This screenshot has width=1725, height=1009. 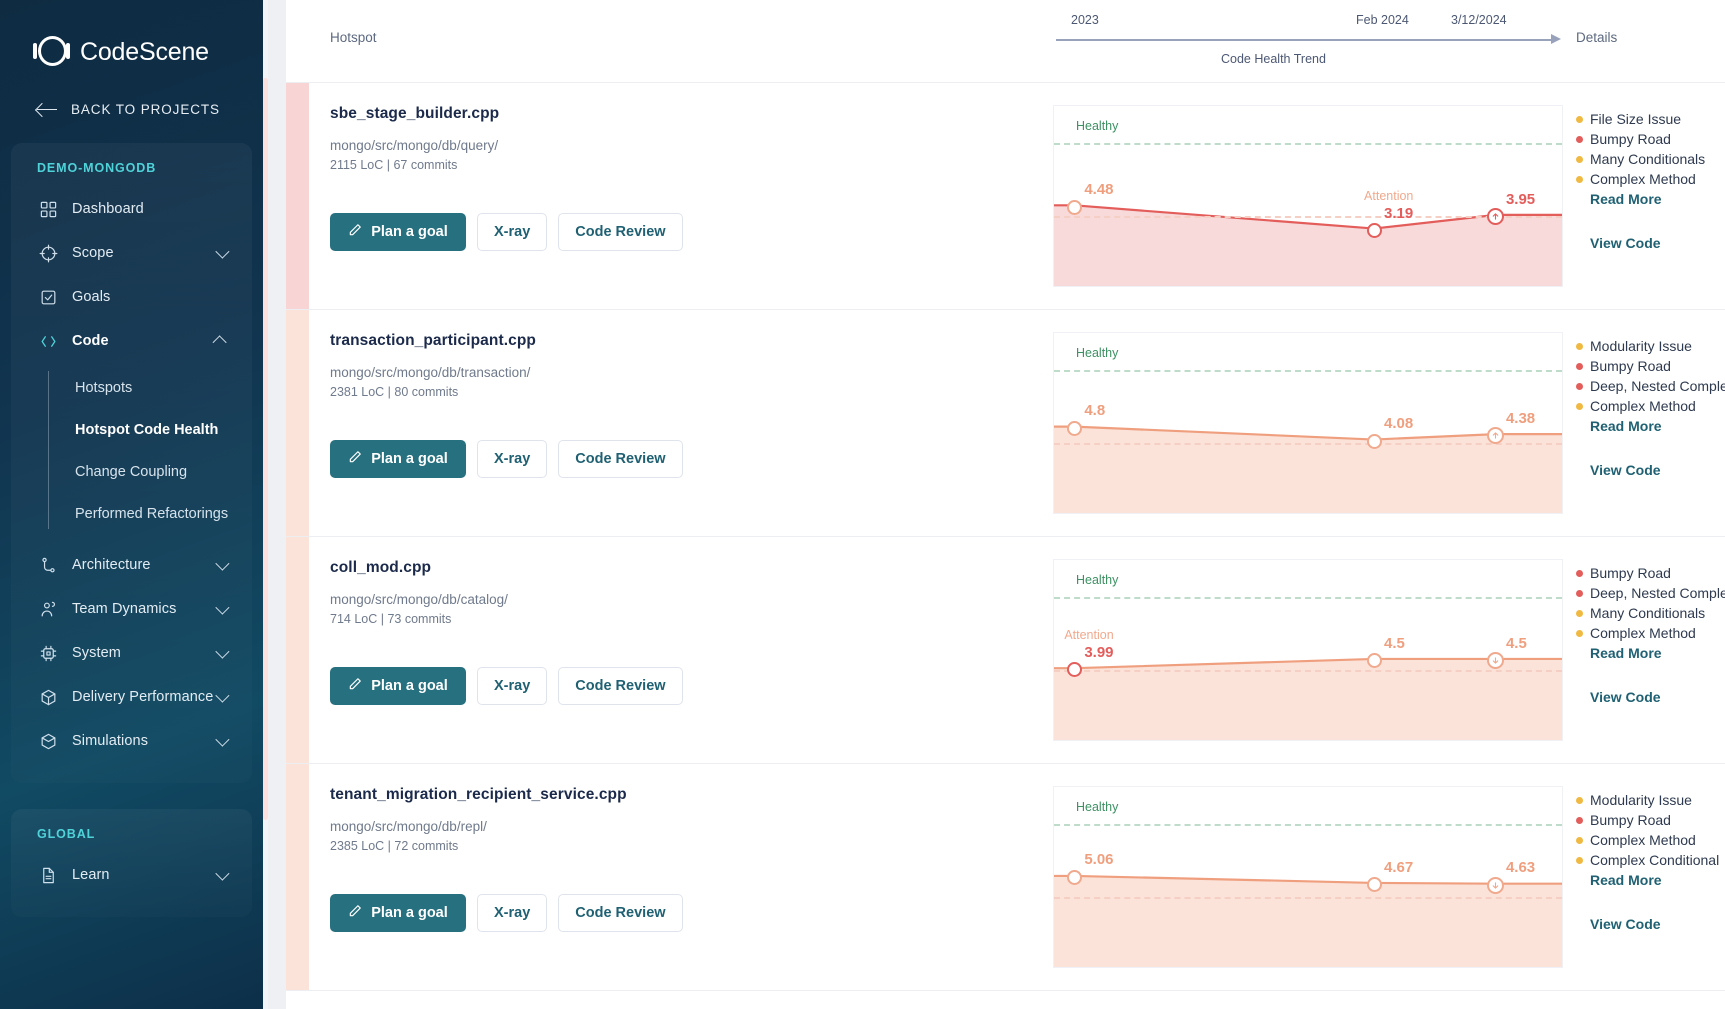 I want to click on axis-tick: 2023, so click(x=1085, y=20).